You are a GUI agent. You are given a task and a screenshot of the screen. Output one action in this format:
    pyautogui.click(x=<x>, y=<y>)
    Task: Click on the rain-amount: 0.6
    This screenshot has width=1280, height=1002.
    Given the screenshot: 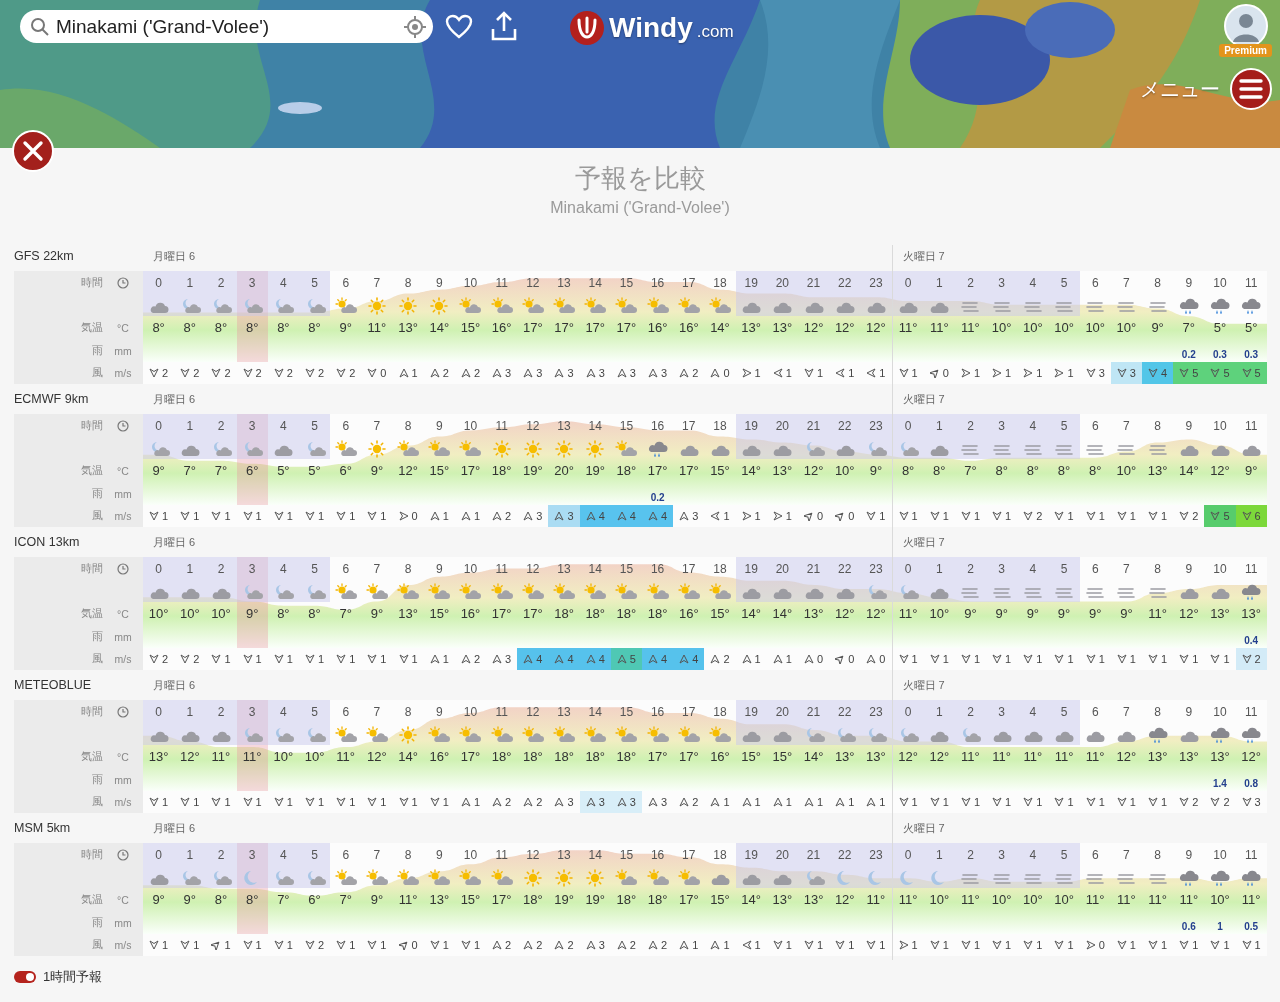 What is the action you would take?
    pyautogui.click(x=1188, y=927)
    